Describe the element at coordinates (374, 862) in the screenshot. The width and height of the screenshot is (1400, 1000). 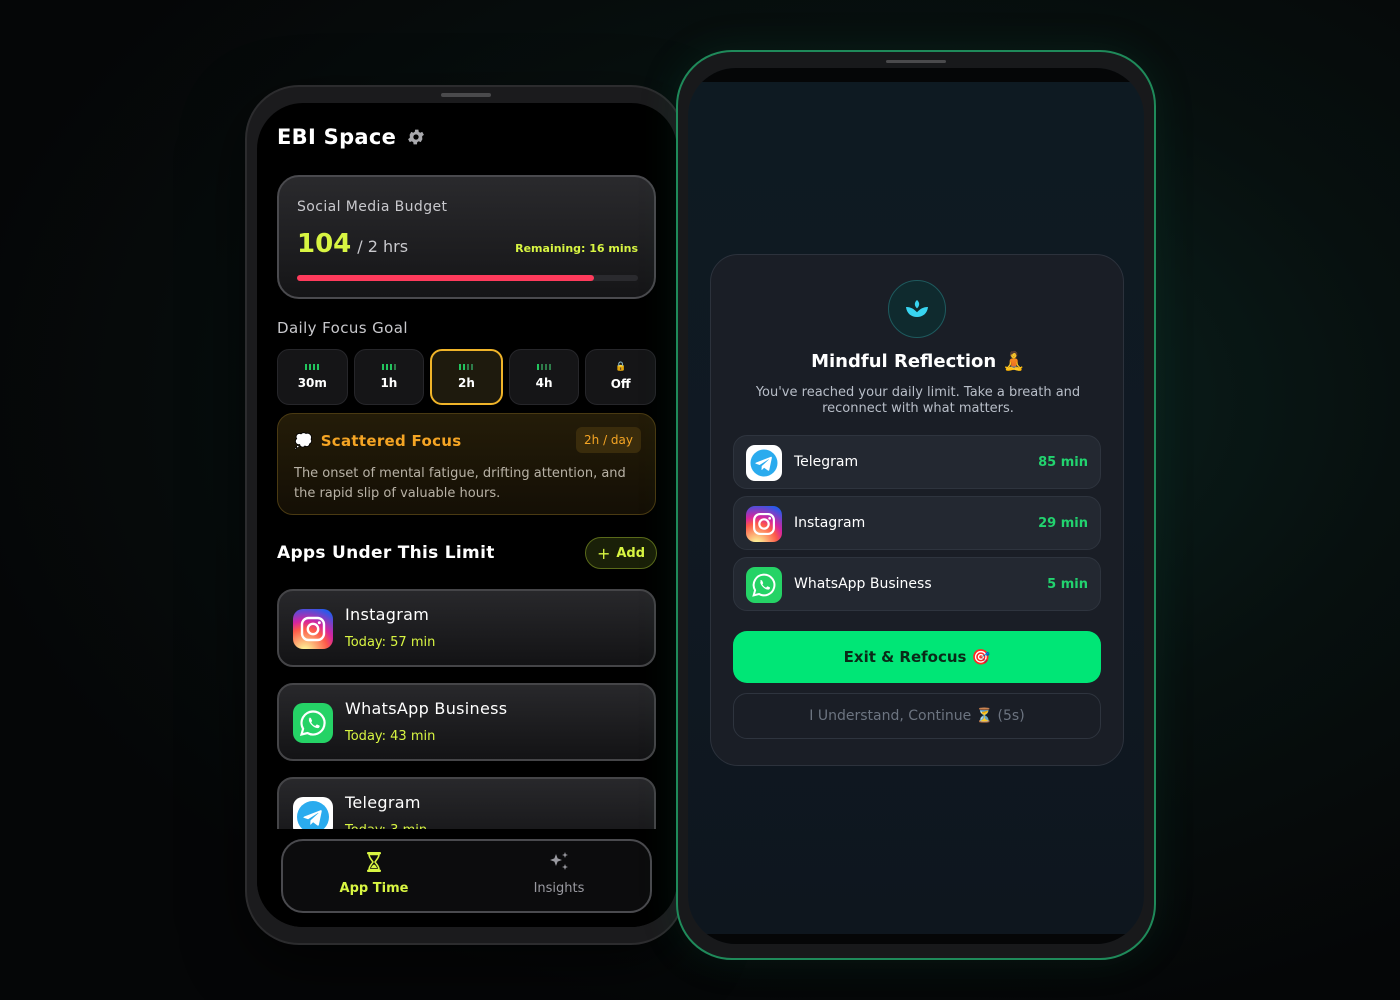
I see `hourglass-icon` at that location.